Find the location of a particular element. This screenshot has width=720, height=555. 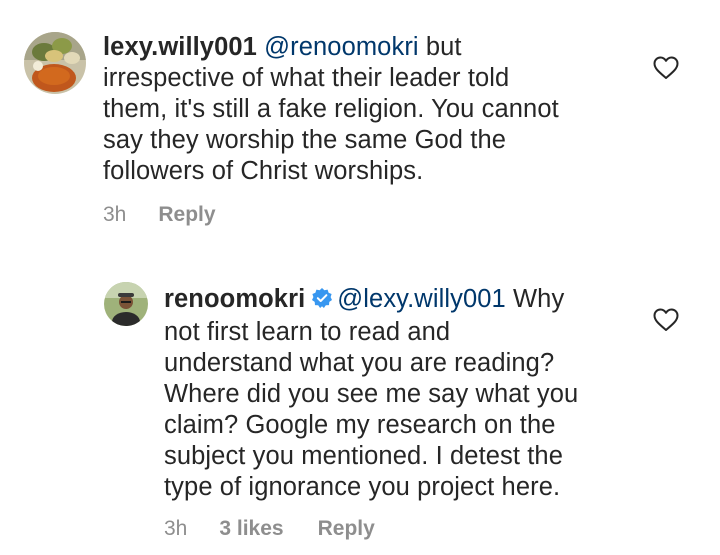

comment-text-line: Why is located at coordinates (535, 299).